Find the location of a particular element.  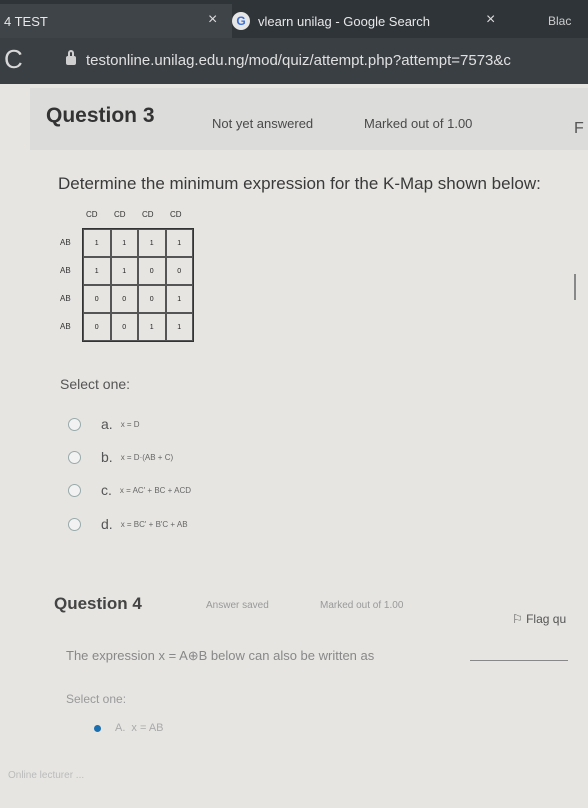

answer-blank is located at coordinates (519, 660).